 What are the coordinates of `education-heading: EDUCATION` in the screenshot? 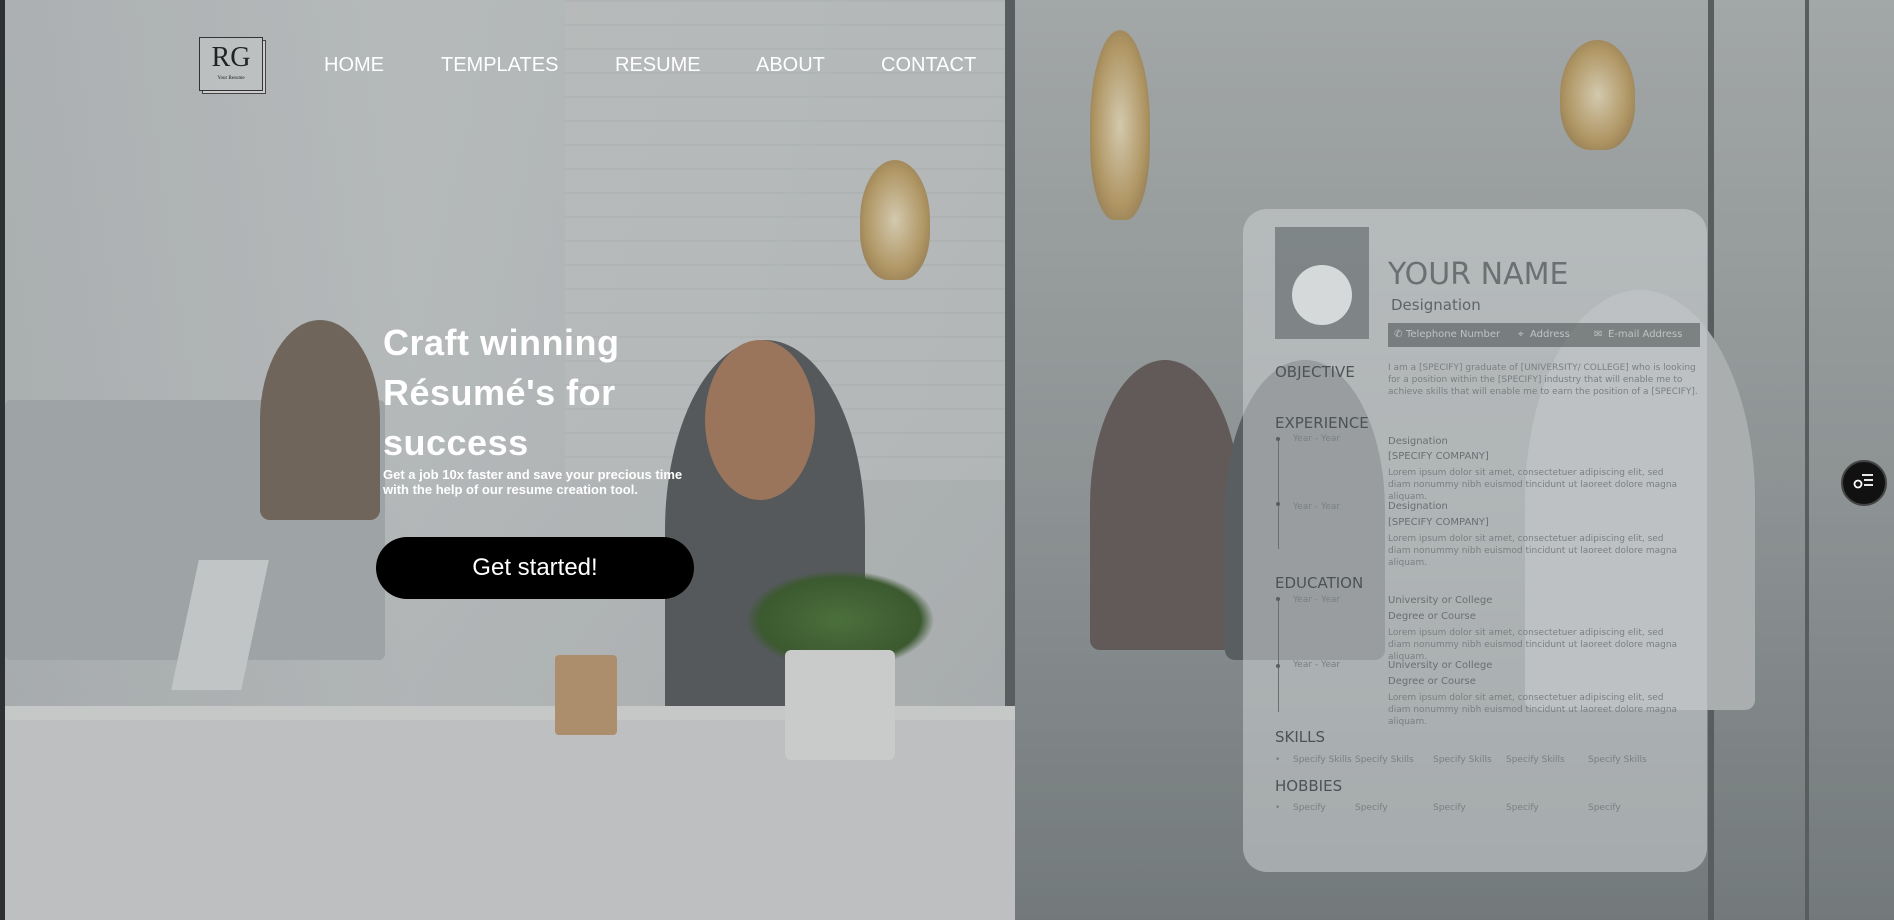 It's located at (1319, 583).